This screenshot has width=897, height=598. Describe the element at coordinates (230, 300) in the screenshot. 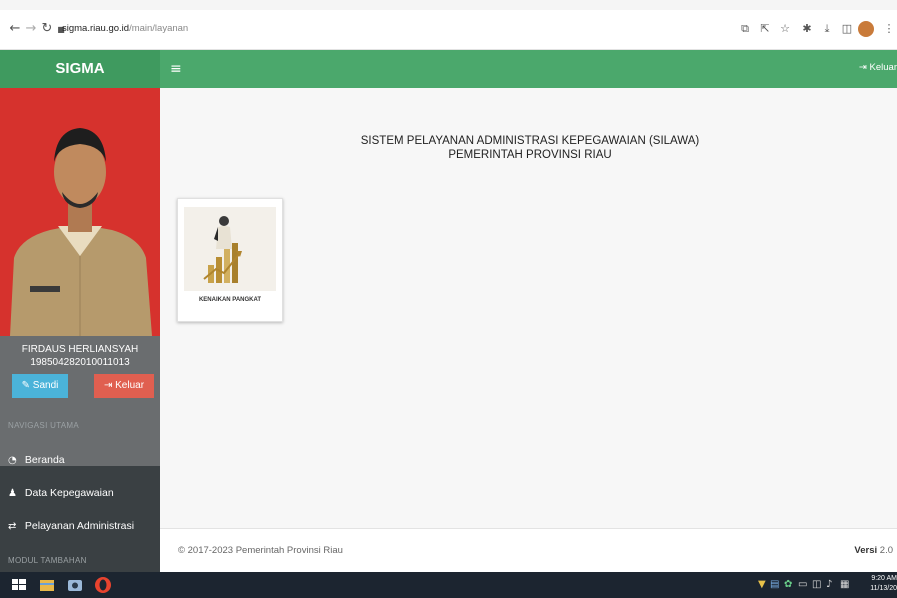

I see `service-card-label: KENAIKAN PANGKAT` at that location.